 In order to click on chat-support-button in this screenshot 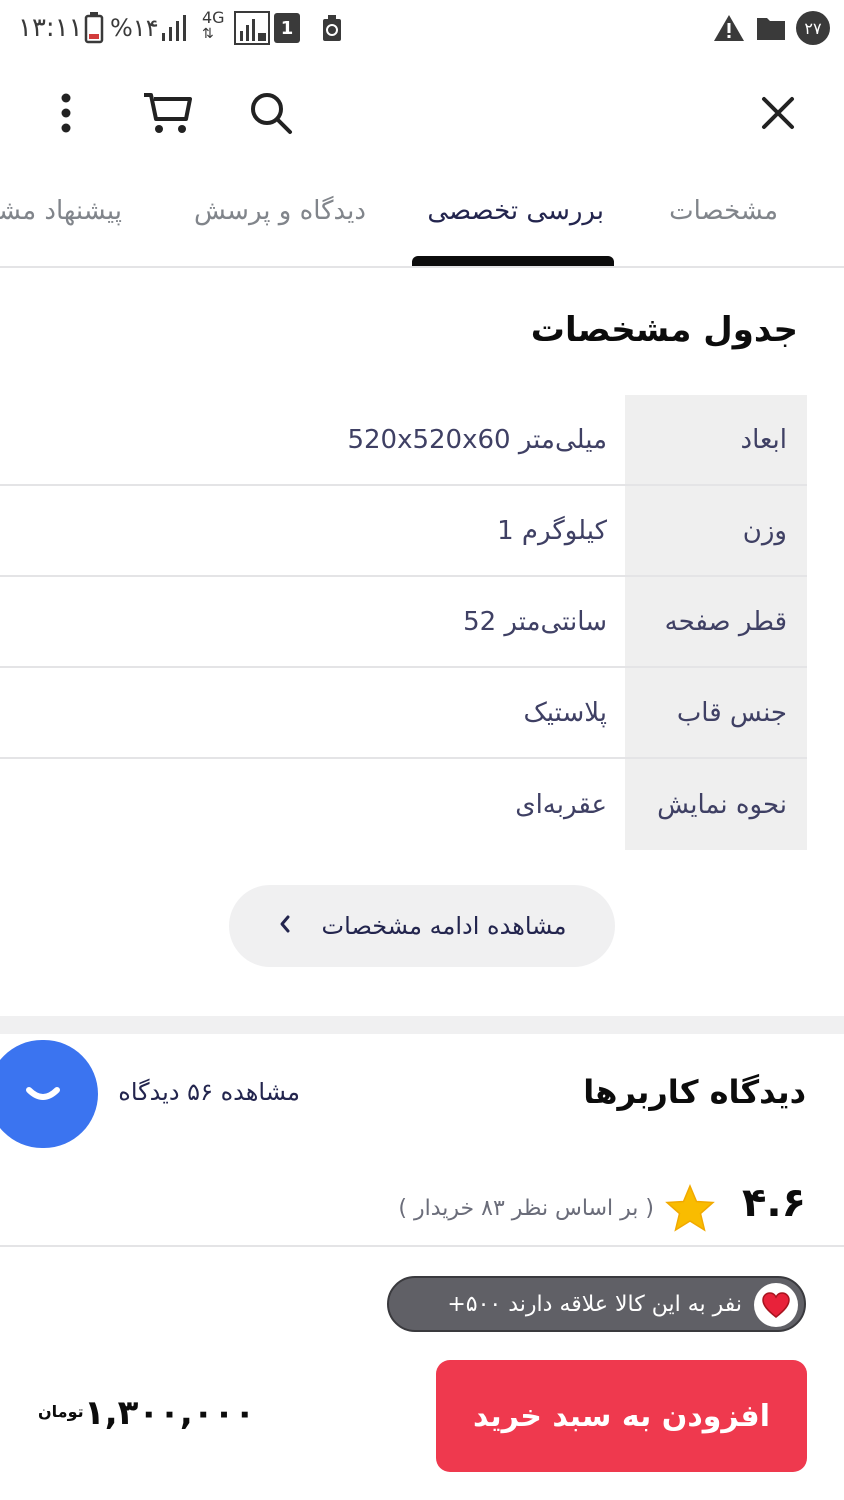, I will do `click(49, 1094)`.